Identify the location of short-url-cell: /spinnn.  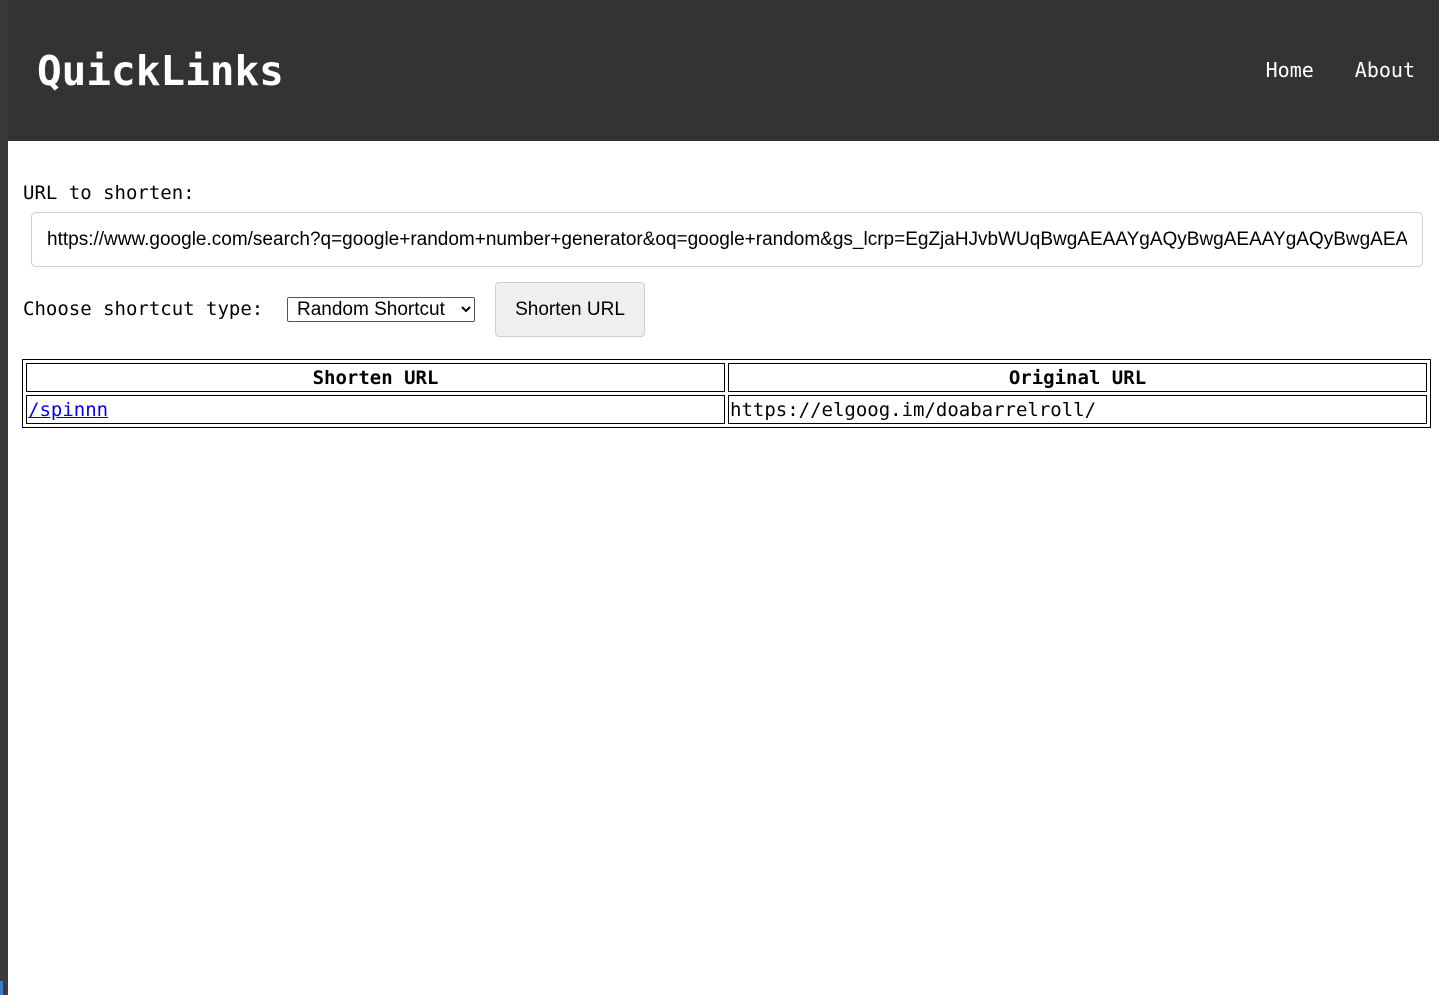
(375, 409).